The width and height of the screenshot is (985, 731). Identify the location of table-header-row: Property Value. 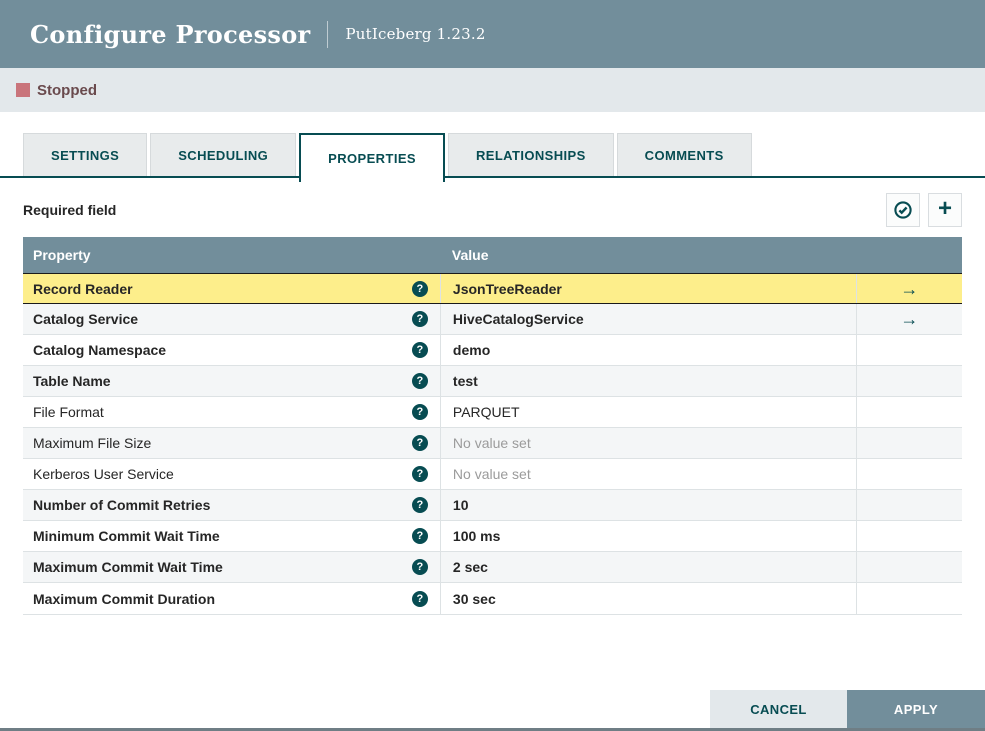
(492, 255).